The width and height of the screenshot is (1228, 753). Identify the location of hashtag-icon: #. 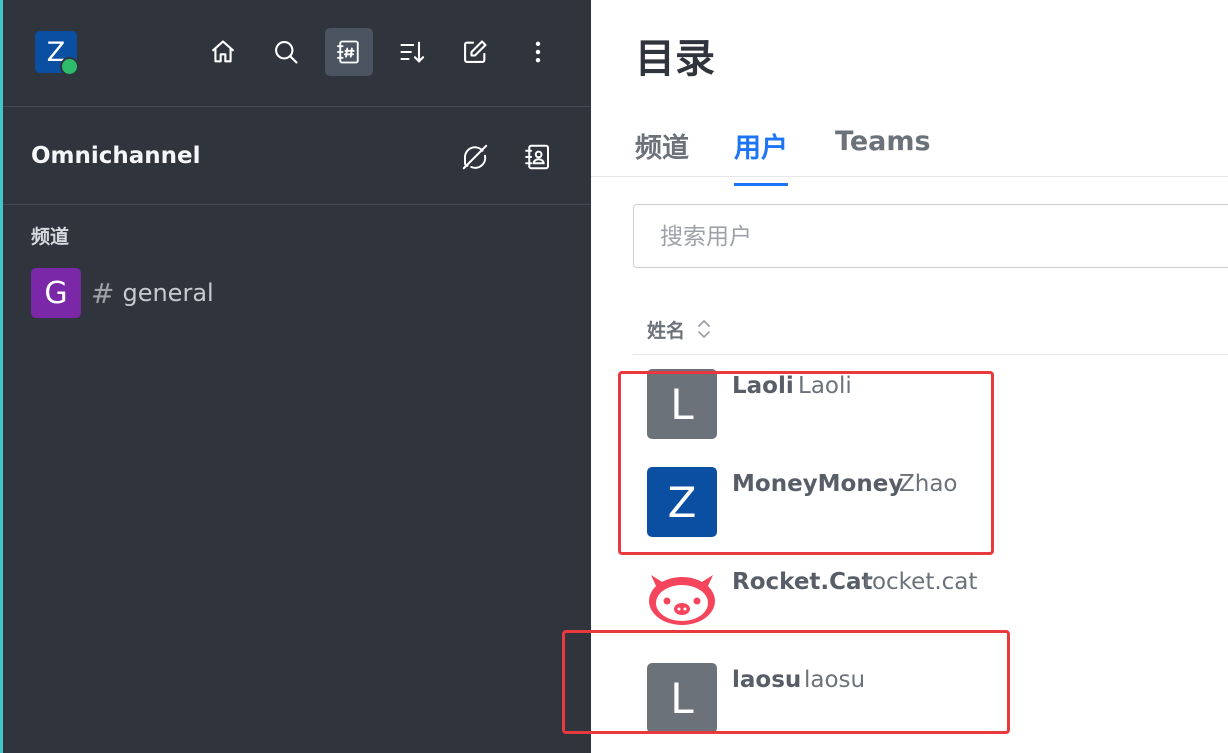
(103, 293).